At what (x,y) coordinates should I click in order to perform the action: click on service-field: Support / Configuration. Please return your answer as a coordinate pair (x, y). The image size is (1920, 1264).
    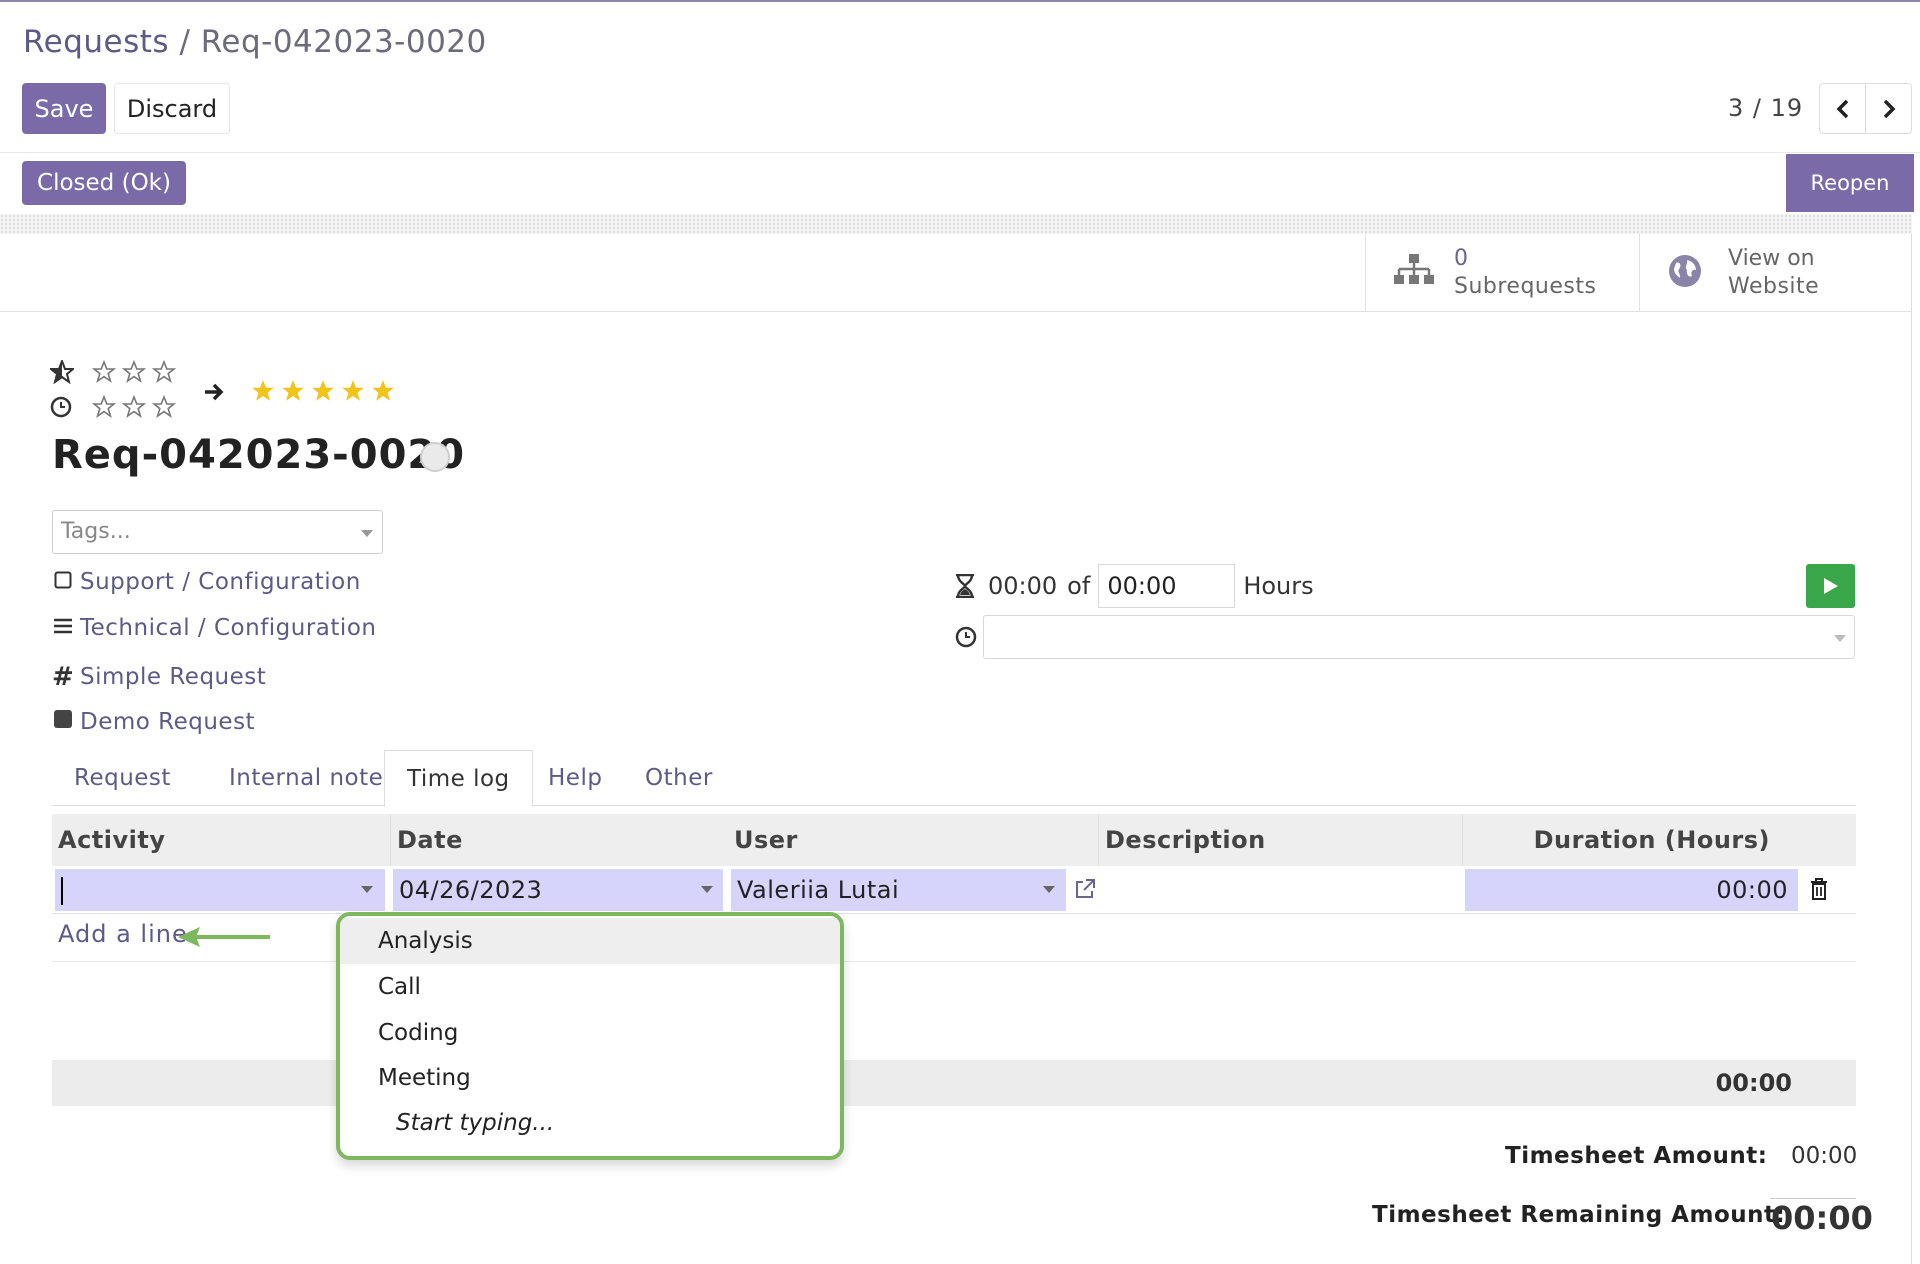
    Looking at the image, I should click on (206, 582).